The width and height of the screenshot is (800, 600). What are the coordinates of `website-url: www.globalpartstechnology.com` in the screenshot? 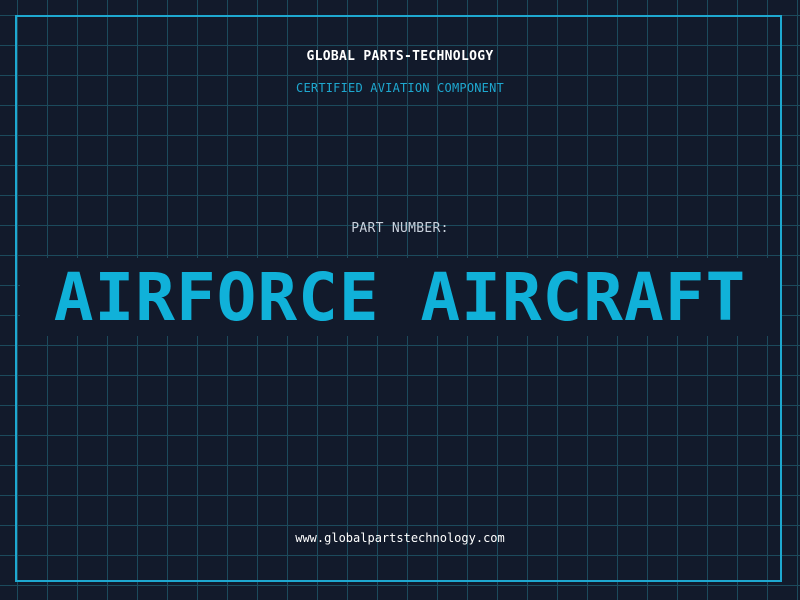 It's located at (400, 538).